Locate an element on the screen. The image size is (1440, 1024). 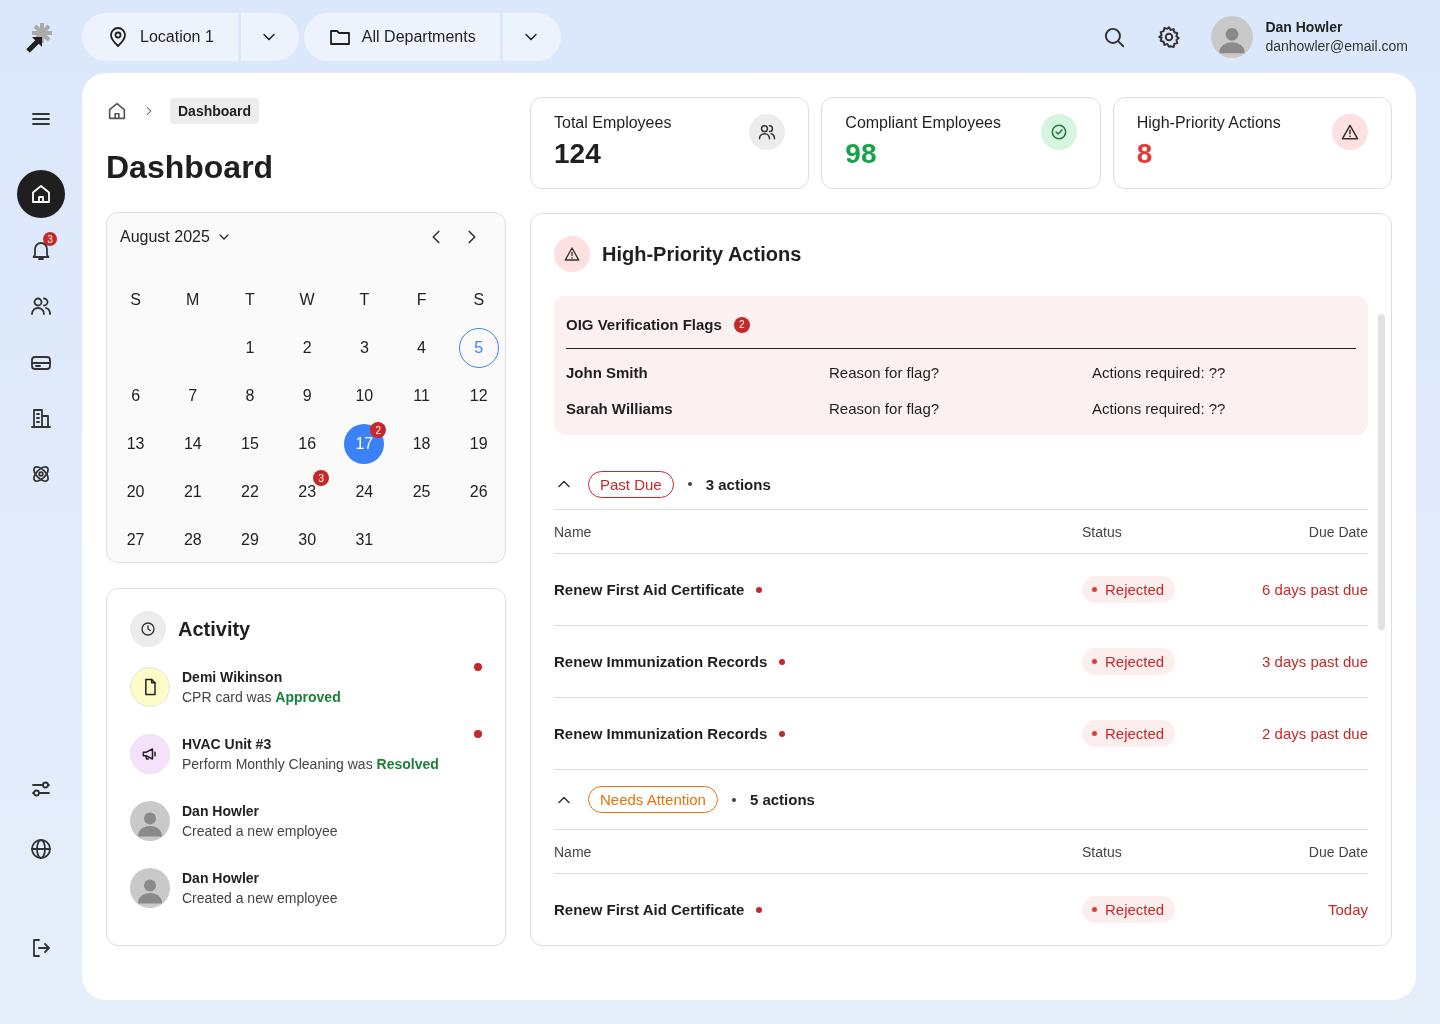
sidebar-item: 3 is located at coordinates (41, 250).